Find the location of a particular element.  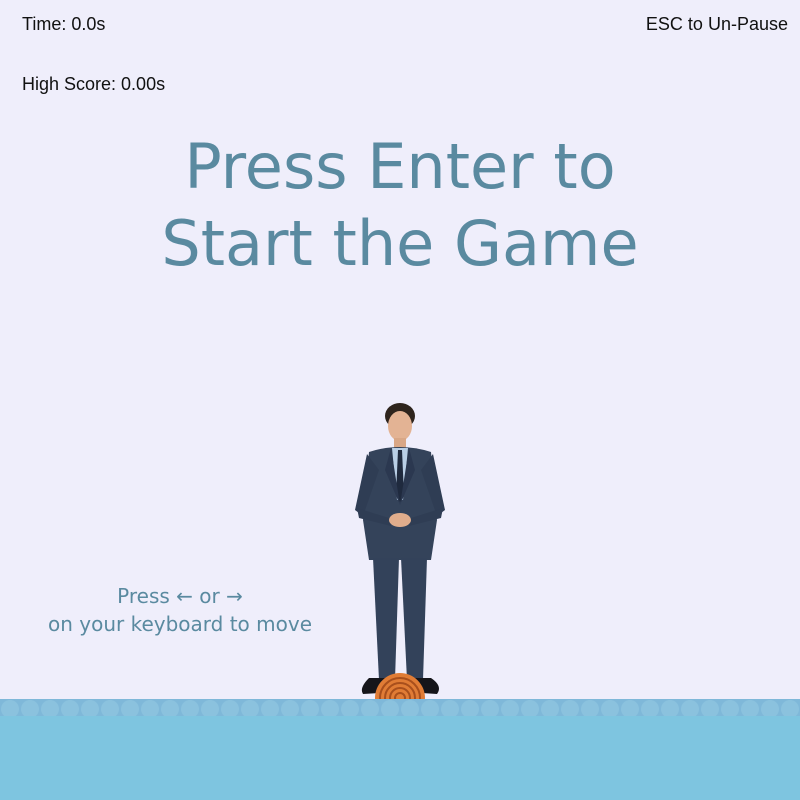

high-score-text: High Score: 0.00s is located at coordinates (94, 84).